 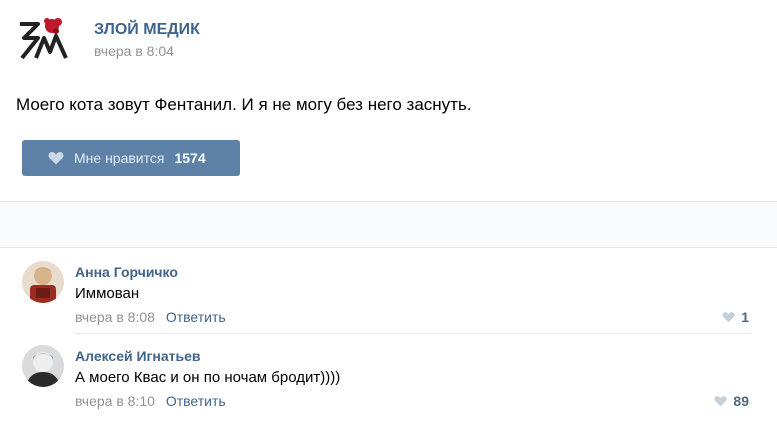 What do you see at coordinates (386, 40) in the screenshot?
I see `post-header: ЗЛОЙ МЕДИК вчера в 8:04` at bounding box center [386, 40].